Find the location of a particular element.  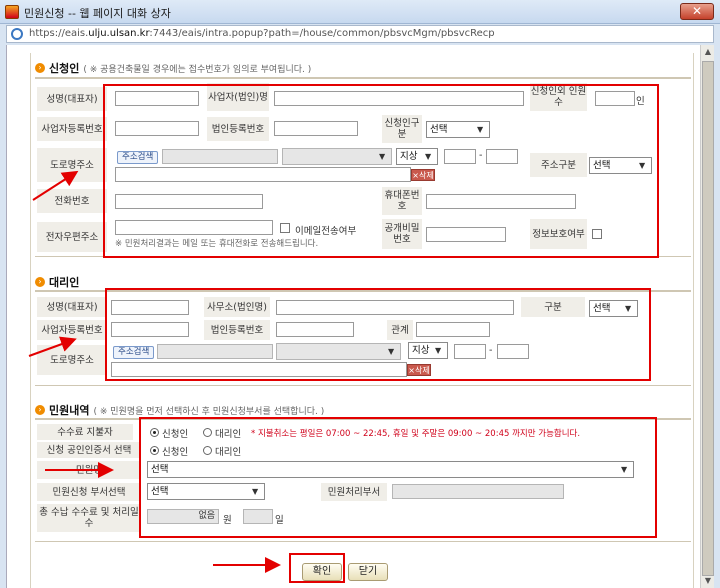

applicant-address-search-button: 주소검색 is located at coordinates (138, 157).